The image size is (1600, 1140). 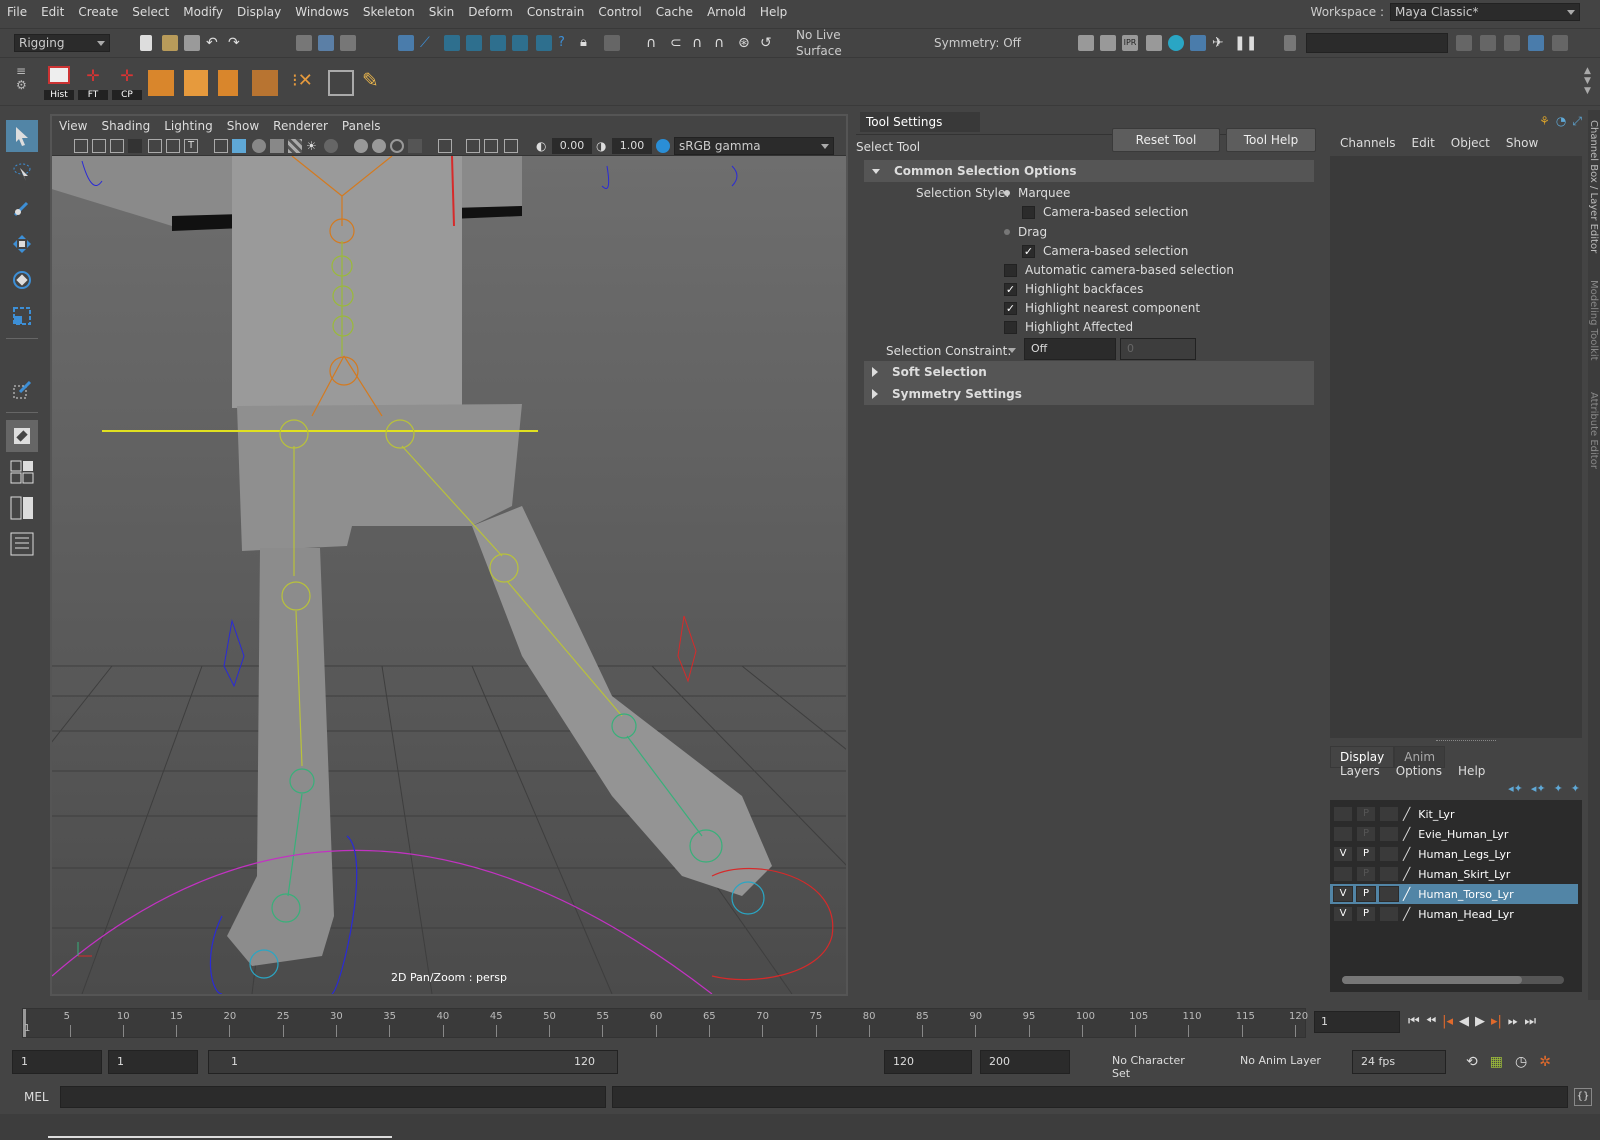 What do you see at coordinates (700, 43) in the screenshot?
I see `snap-together-icon: ∩` at bounding box center [700, 43].